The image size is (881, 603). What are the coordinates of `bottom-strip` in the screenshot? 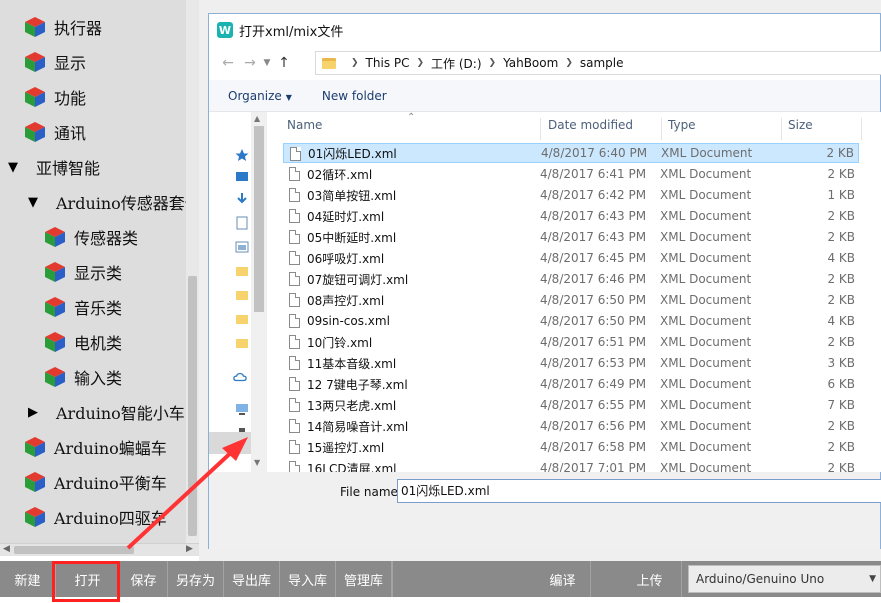 It's located at (440, 600).